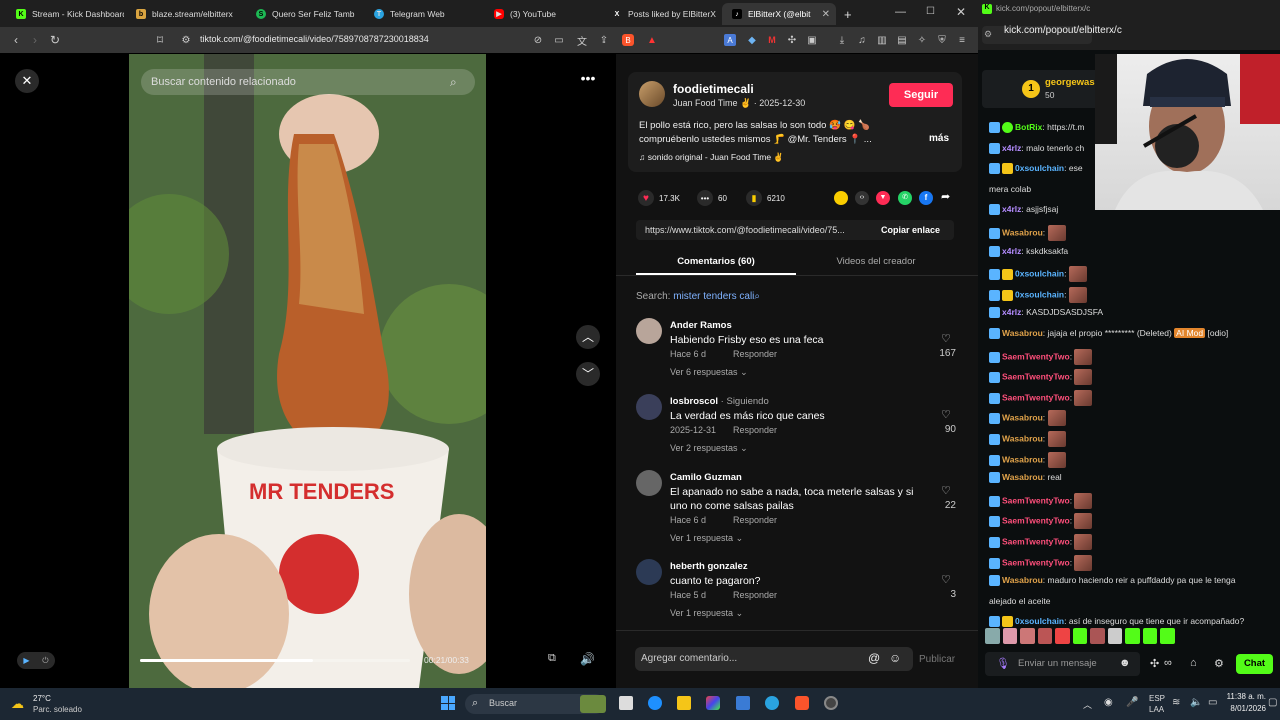  I want to click on language-layout: LAA, so click(1156, 709).